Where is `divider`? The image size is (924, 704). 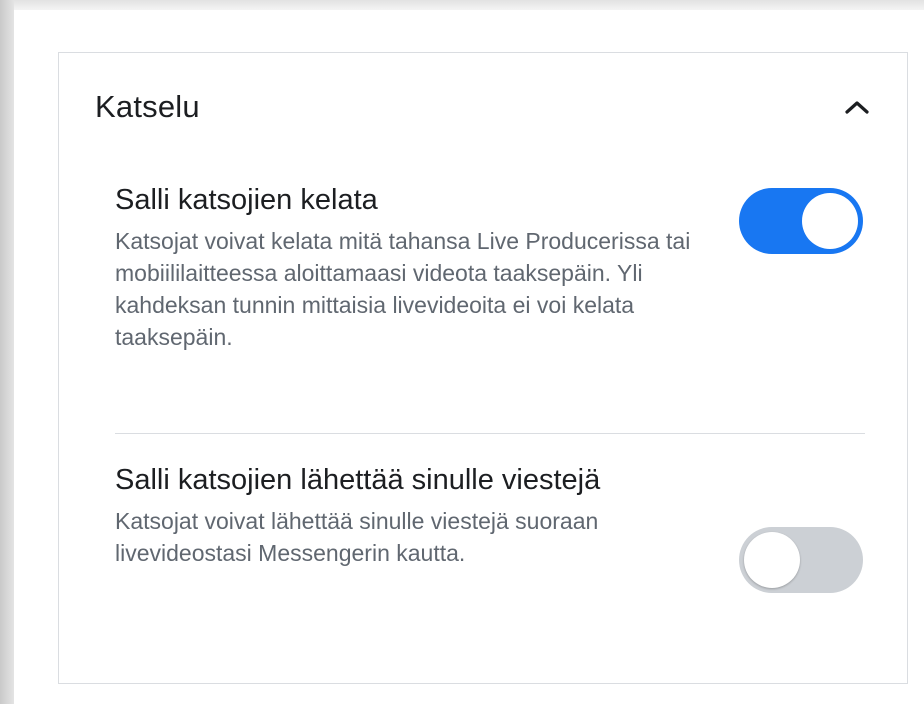
divider is located at coordinates (490, 433).